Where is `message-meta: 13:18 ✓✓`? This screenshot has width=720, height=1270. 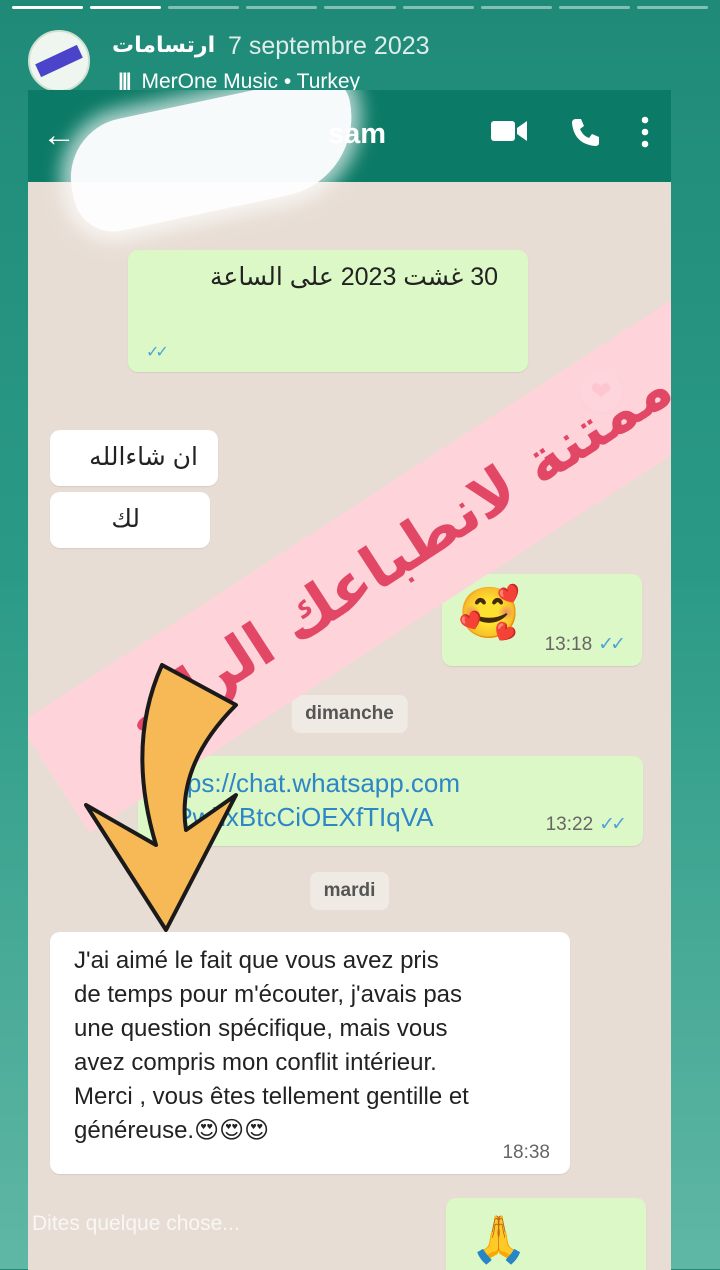
message-meta: 13:18 ✓✓ is located at coordinates (585, 644).